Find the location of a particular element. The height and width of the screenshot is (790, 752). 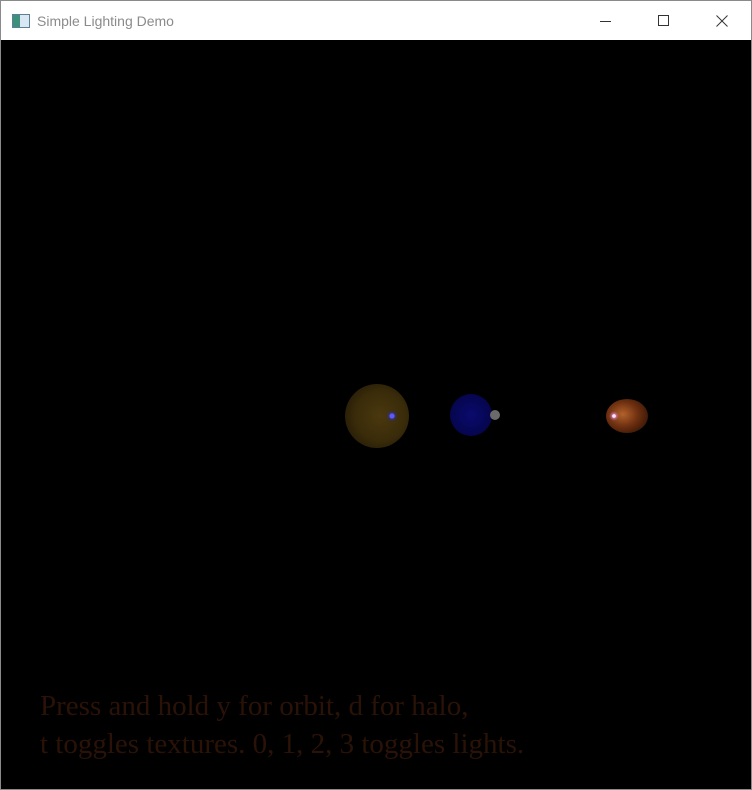

caption-buttons is located at coordinates (664, 20).